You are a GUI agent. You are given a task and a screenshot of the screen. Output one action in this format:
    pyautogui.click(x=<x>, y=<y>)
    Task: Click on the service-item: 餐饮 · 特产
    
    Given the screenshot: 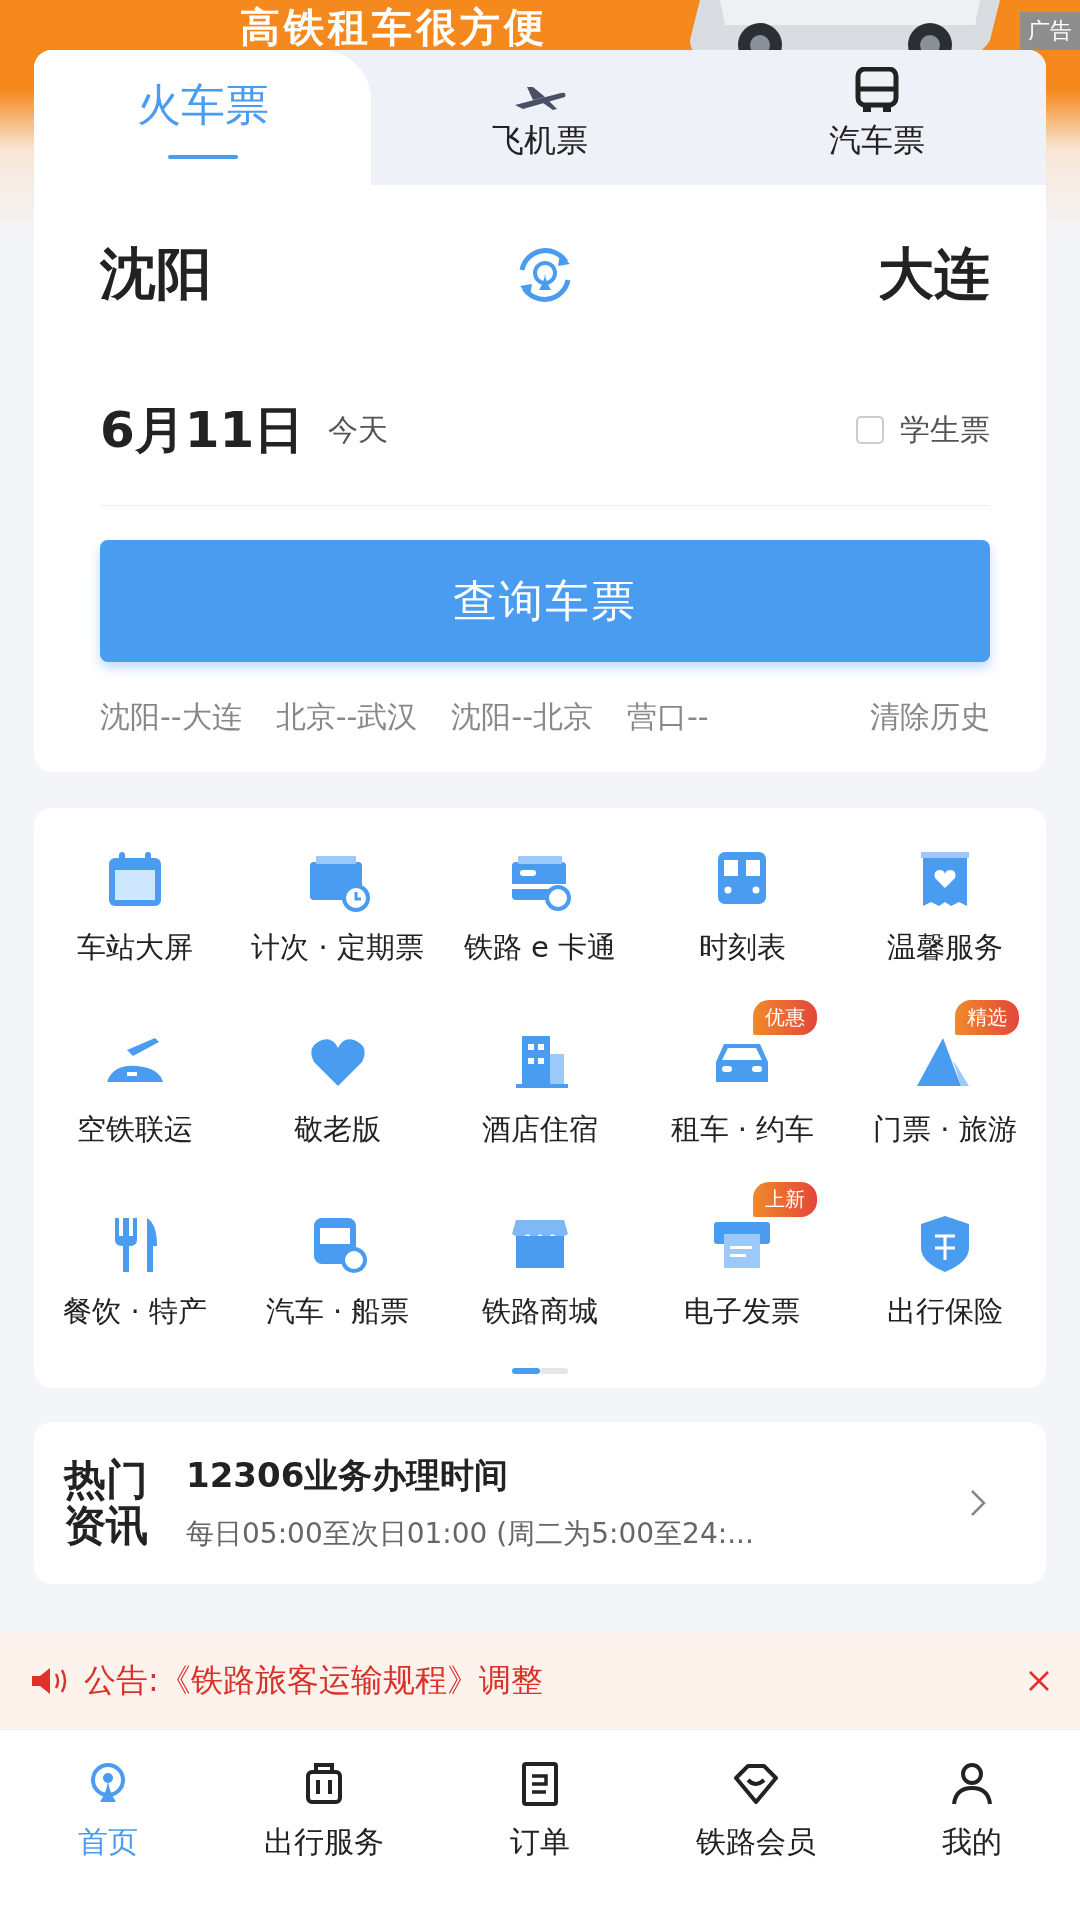 What is the action you would take?
    pyautogui.click(x=135, y=1257)
    